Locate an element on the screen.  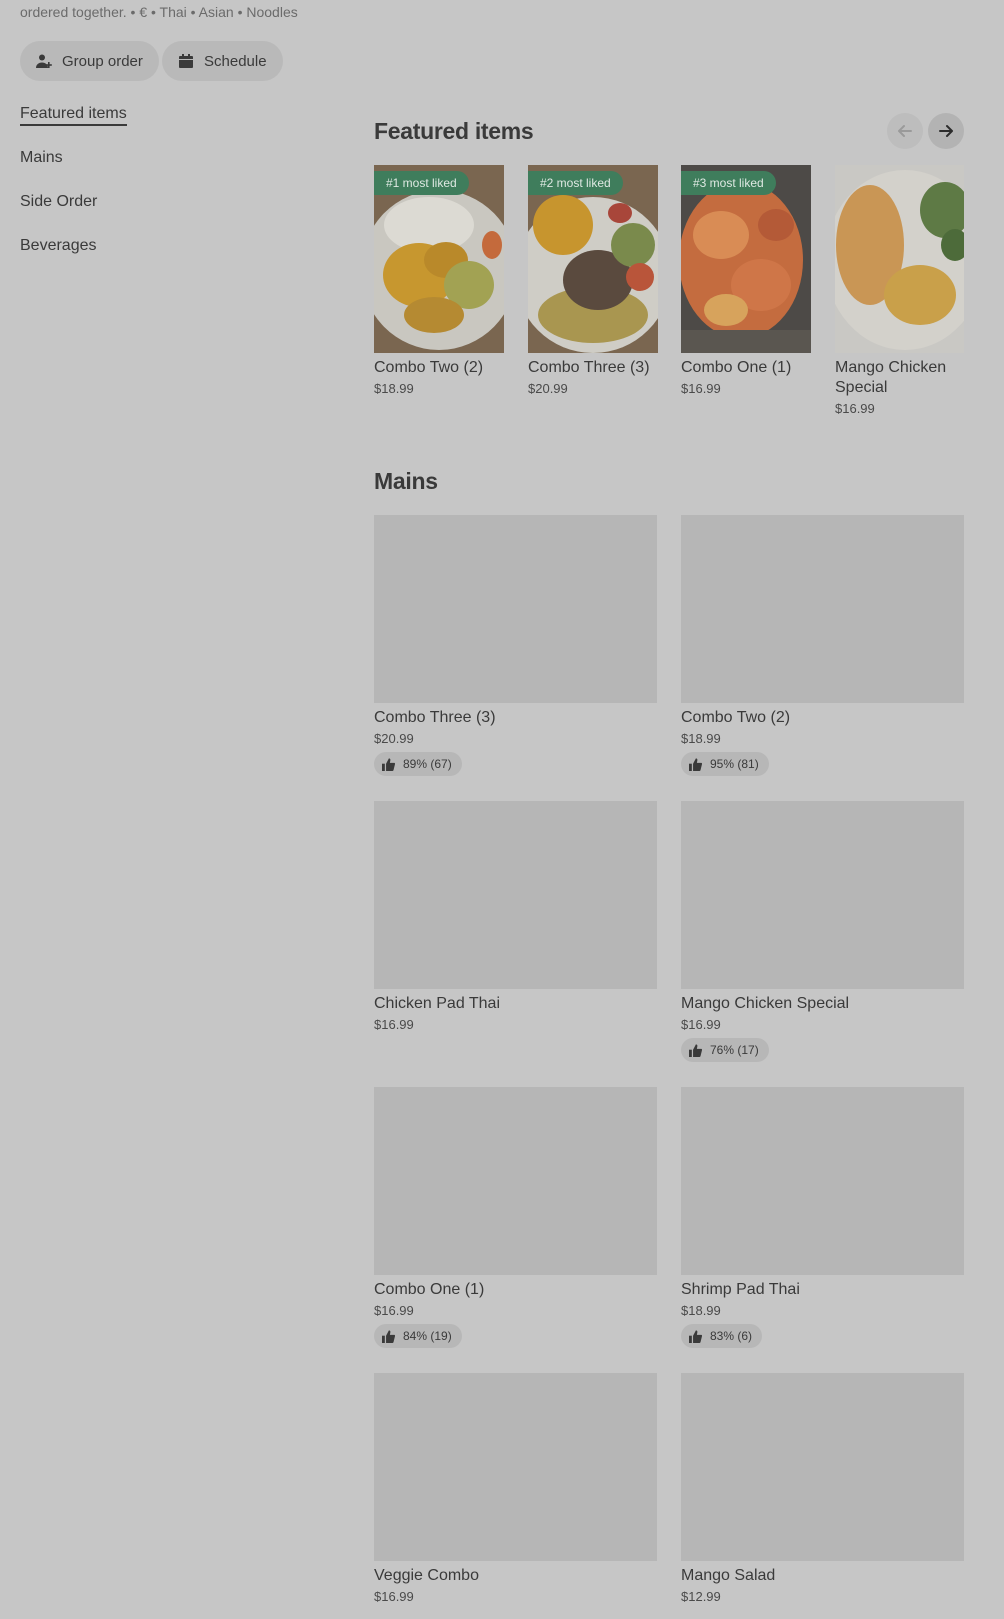
rating-badge: 76% (17) is located at coordinates (725, 1050).